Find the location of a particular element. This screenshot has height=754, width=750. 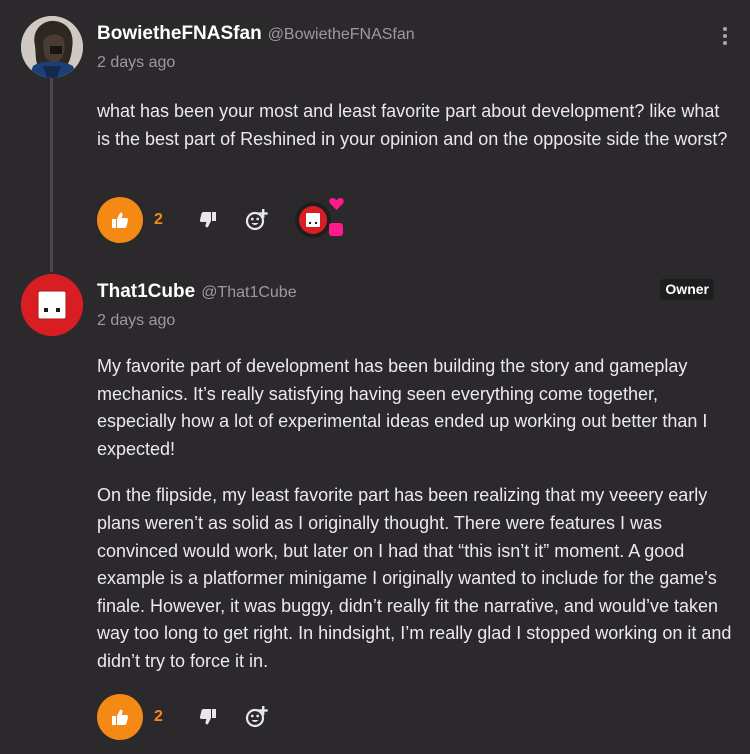

username: BowietheFNASfan is located at coordinates (179, 34).